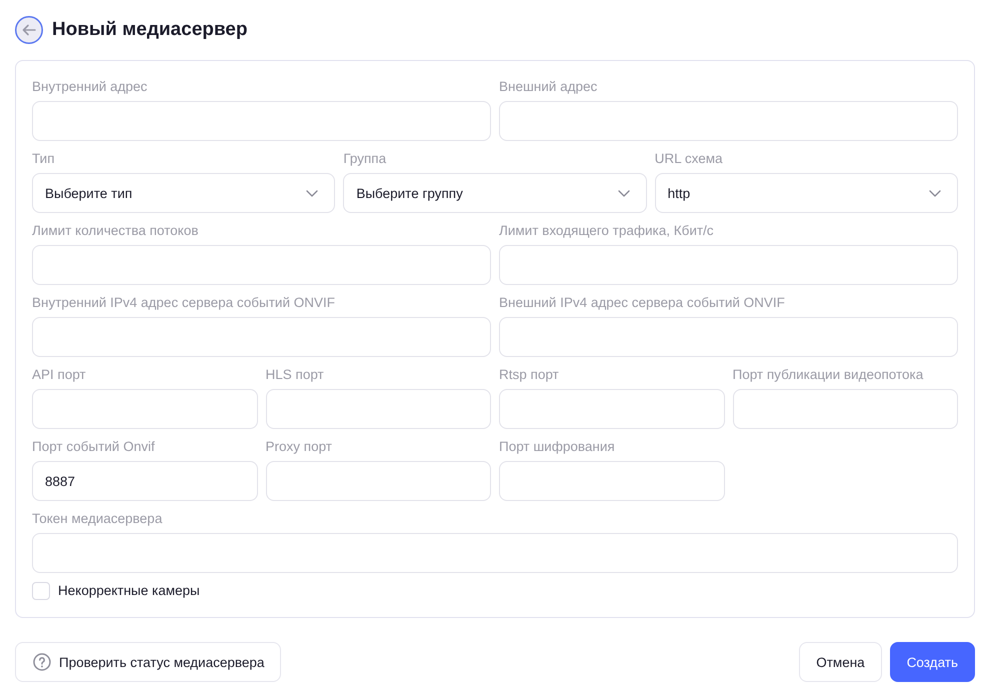  What do you see at coordinates (184, 303) in the screenshot?
I see `field-label: Внутренний IPv4 адрес сервера событий ONVIF` at bounding box center [184, 303].